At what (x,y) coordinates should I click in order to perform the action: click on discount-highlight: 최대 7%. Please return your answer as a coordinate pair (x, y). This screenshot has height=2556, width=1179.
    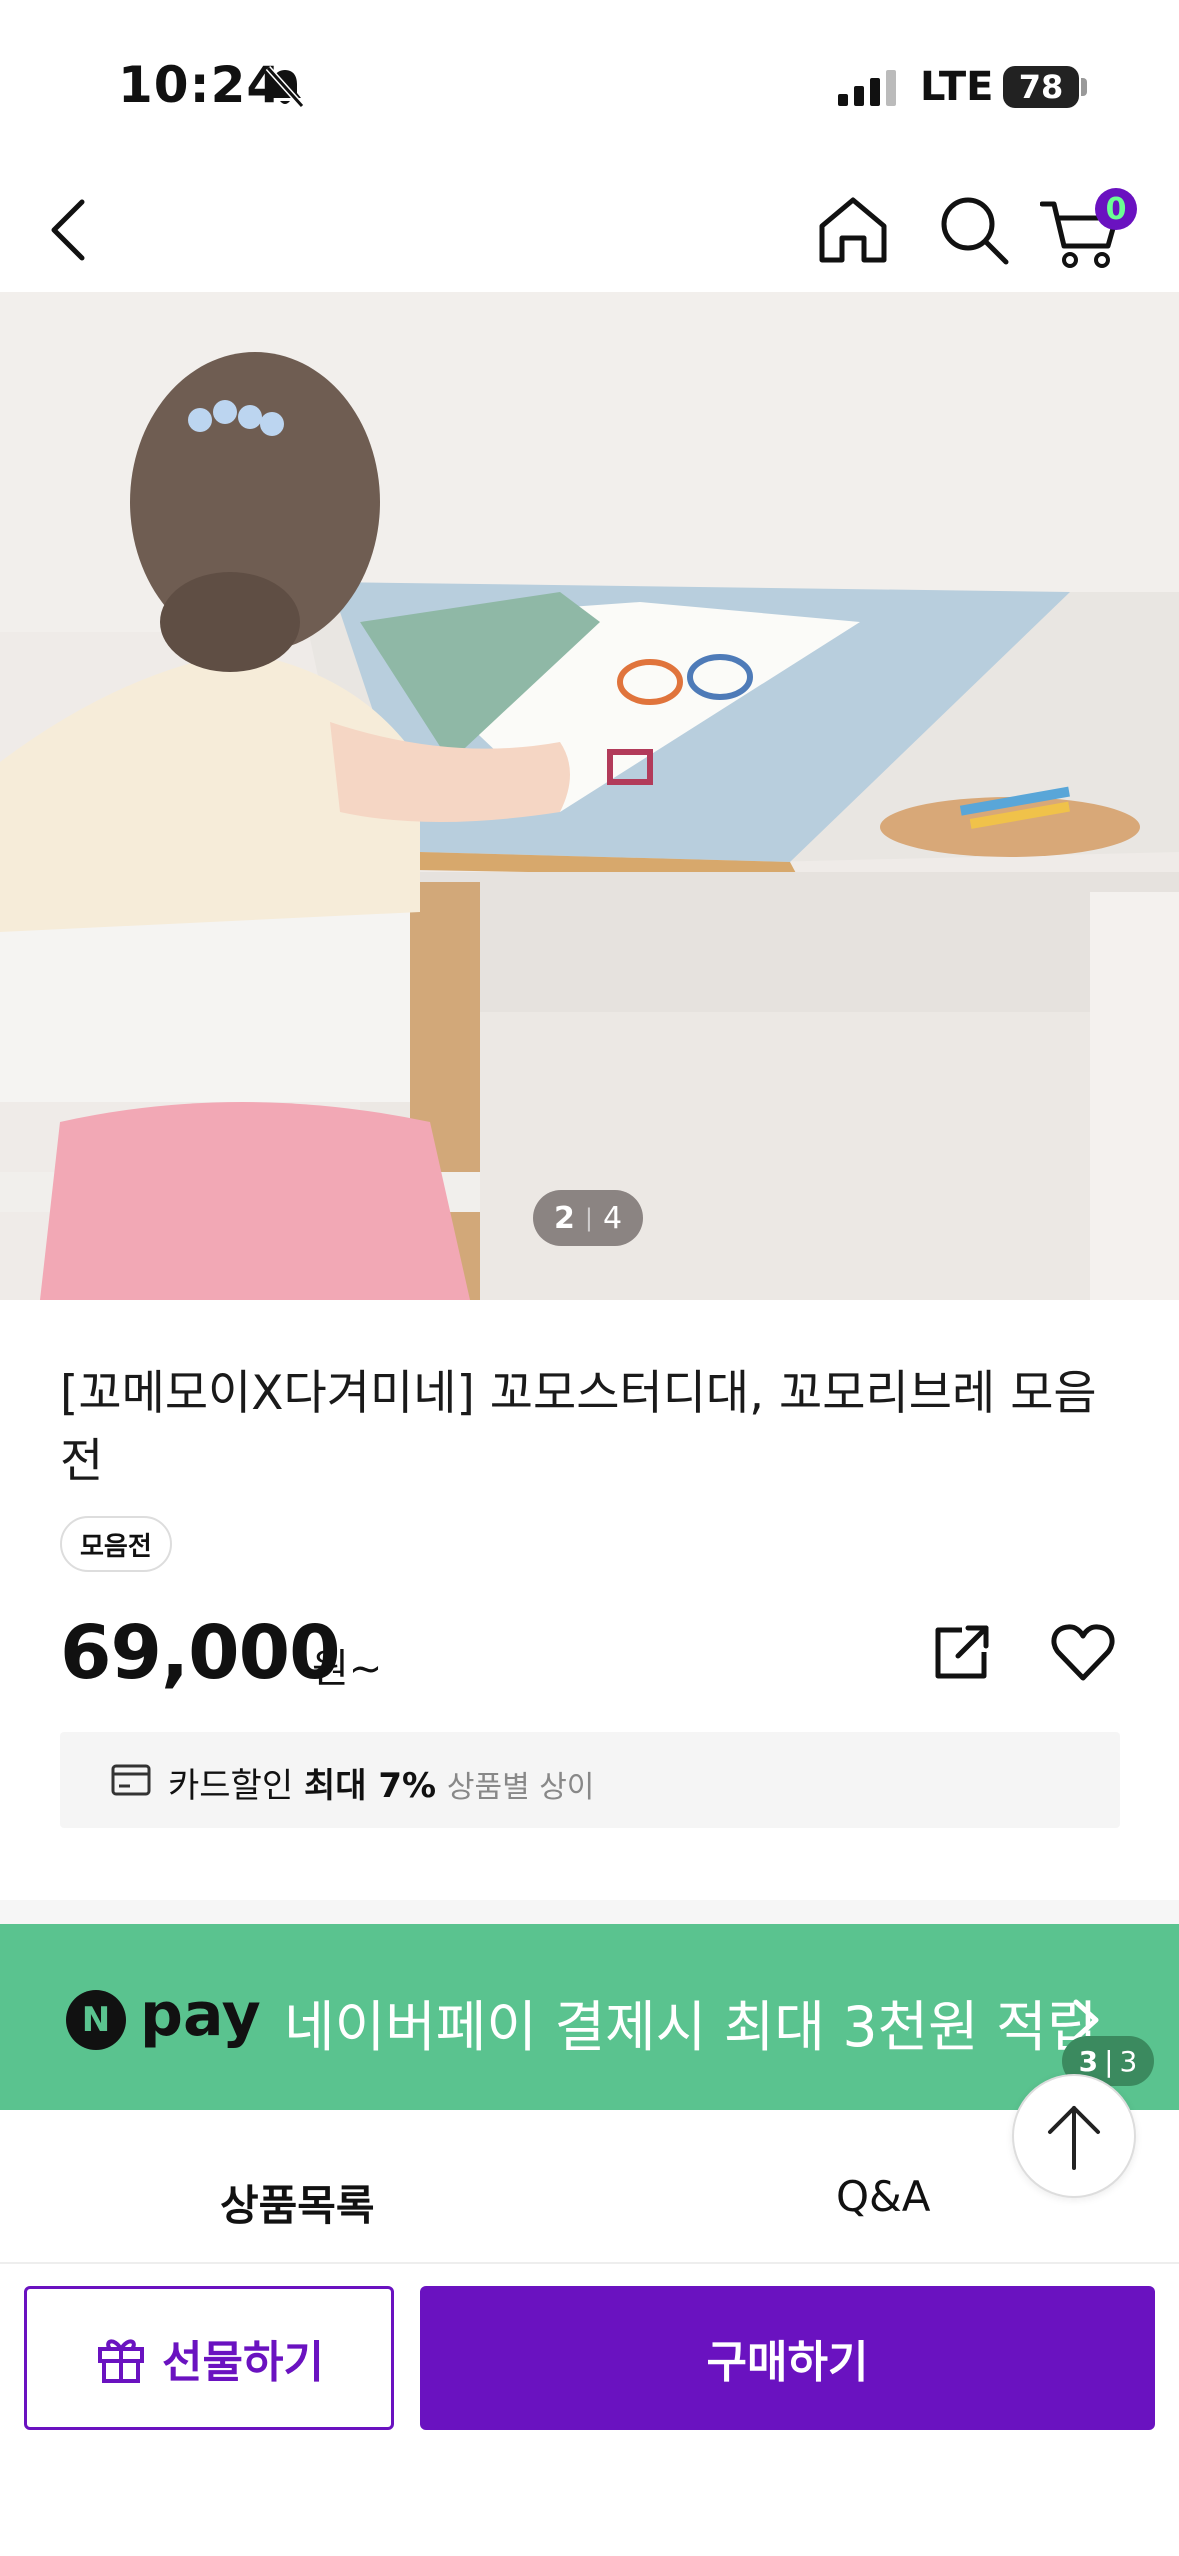
    Looking at the image, I should click on (370, 1786).